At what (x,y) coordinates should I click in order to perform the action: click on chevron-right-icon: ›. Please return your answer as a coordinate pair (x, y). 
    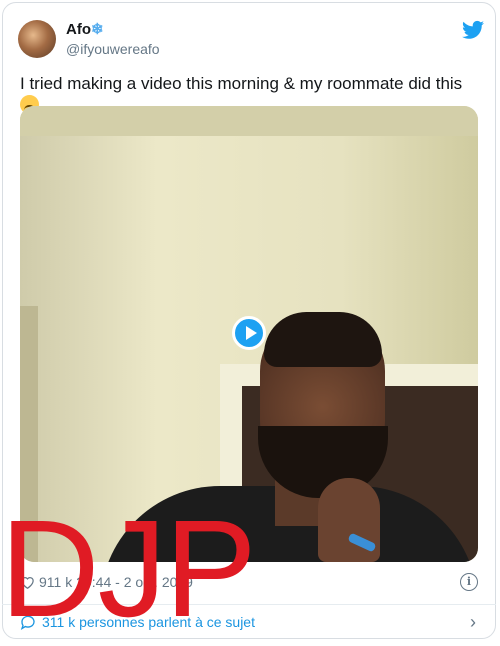
    Looking at the image, I should click on (473, 622).